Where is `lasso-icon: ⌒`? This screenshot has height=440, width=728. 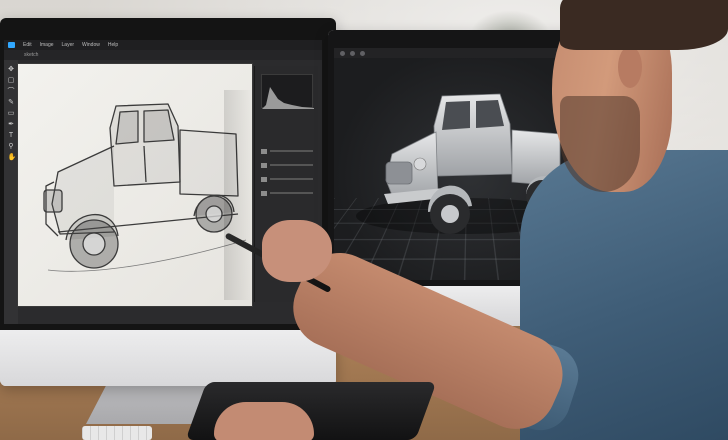 lasso-icon: ⌒ is located at coordinates (11, 91).